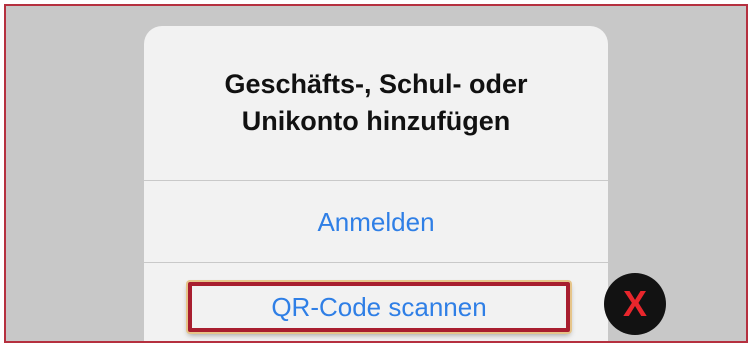  I want to click on x-marker-badge: X, so click(635, 304).